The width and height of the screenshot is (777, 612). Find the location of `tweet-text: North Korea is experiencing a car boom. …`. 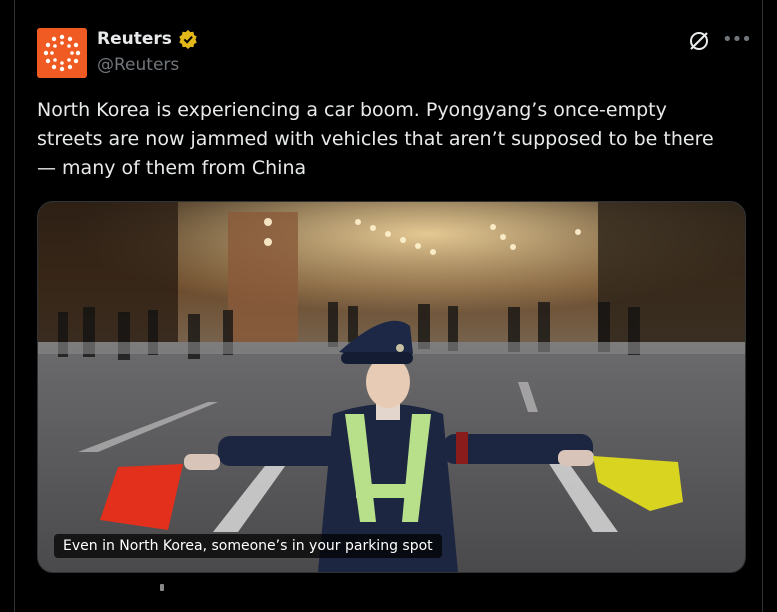

tweet-text: North Korea is experiencing a car boom. … is located at coordinates (375, 139).